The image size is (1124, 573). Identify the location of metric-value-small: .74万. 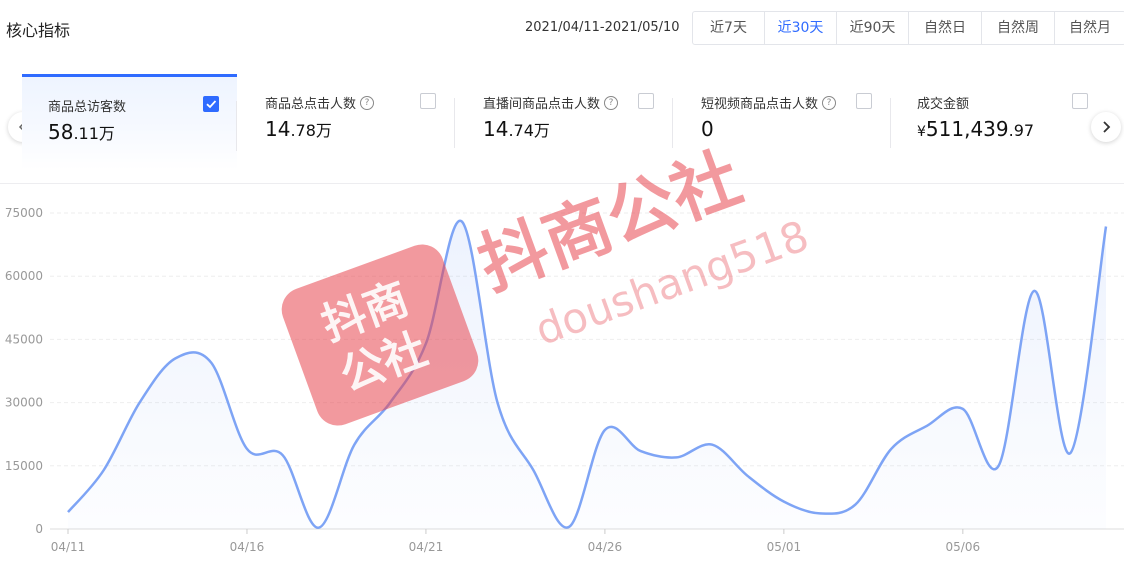
(529, 130).